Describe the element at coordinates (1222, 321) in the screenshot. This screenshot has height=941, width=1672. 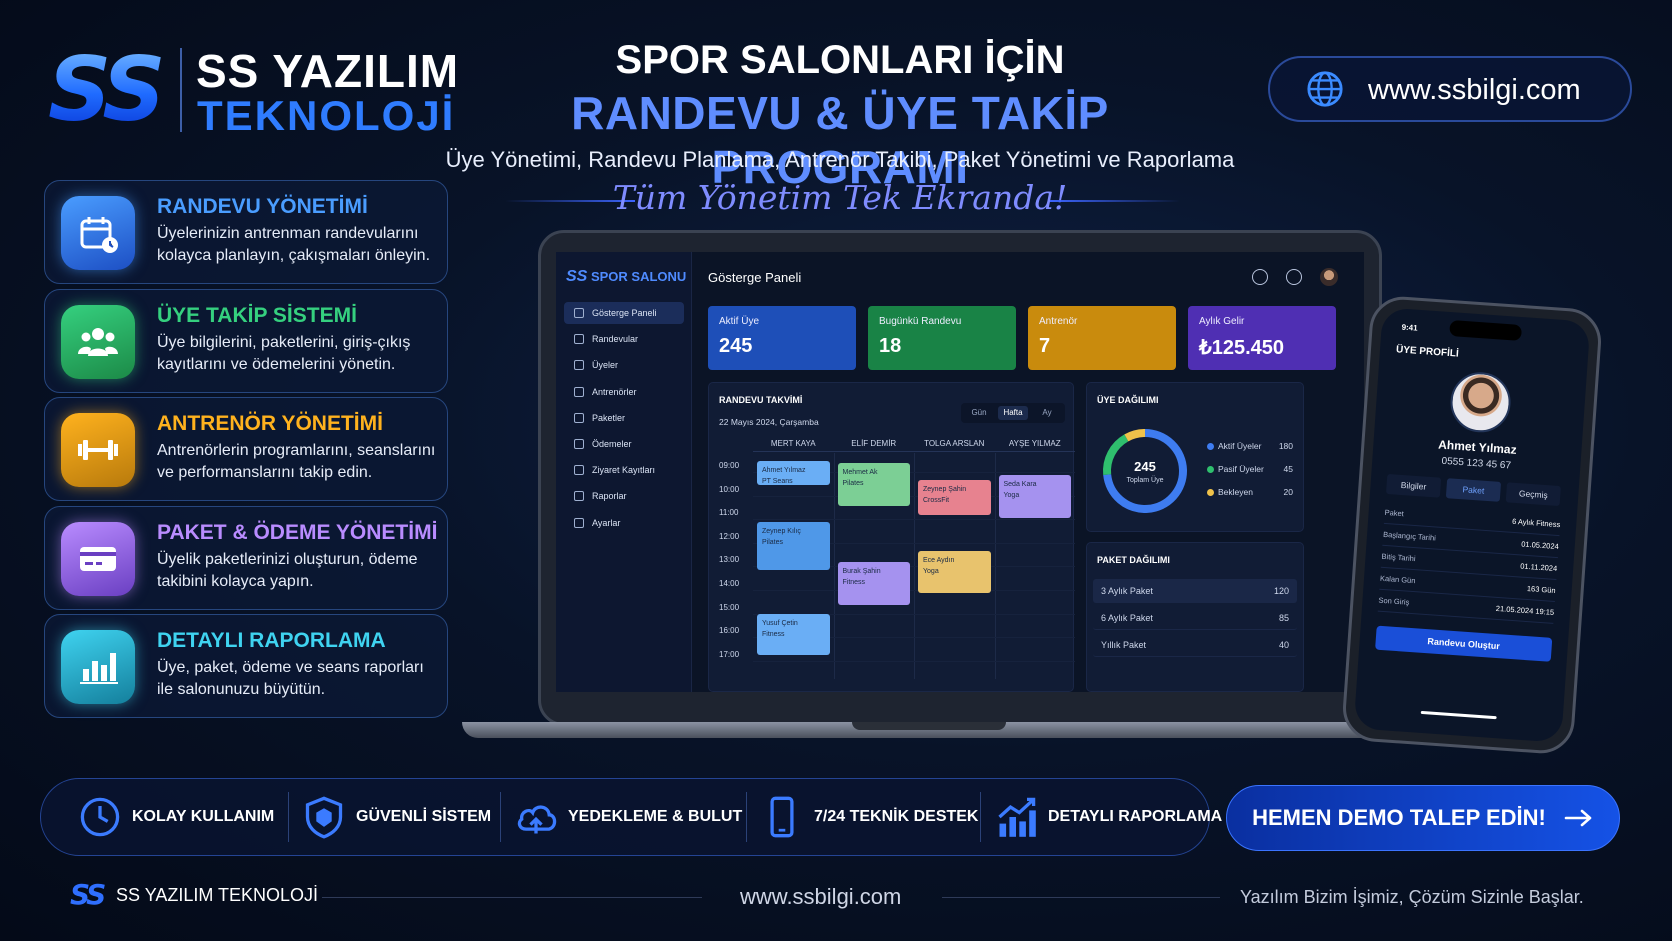
I see `kpi-label: Aylık Gelir` at that location.